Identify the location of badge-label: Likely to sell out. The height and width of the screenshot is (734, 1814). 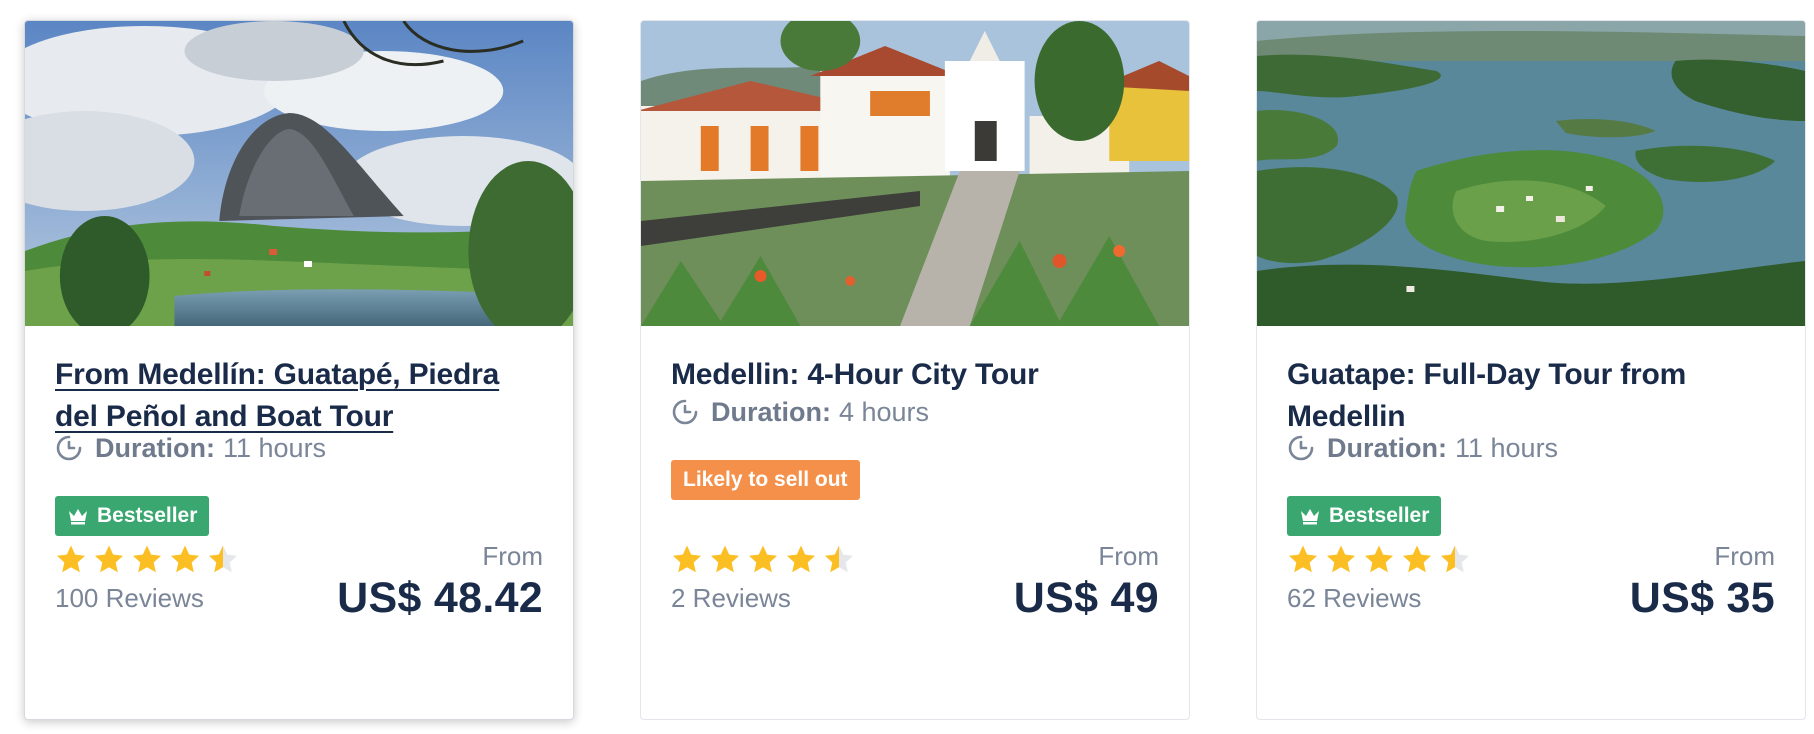
(765, 479).